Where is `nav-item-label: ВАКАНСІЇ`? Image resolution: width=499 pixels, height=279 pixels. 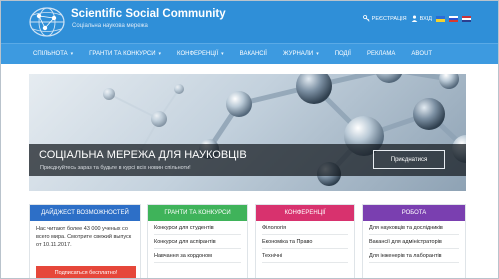
nav-item-label: ВАКАНСІЇ is located at coordinates (253, 54).